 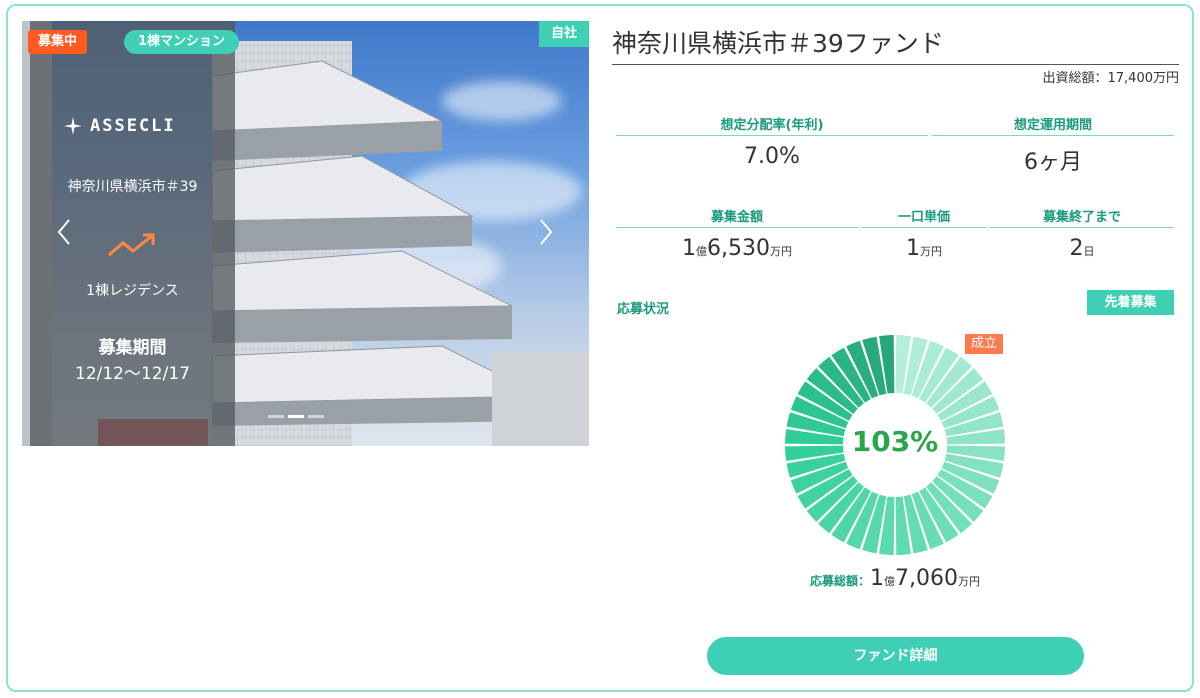 What do you see at coordinates (924, 217) in the screenshot?
I see `unit-price-label: 一口単価` at bounding box center [924, 217].